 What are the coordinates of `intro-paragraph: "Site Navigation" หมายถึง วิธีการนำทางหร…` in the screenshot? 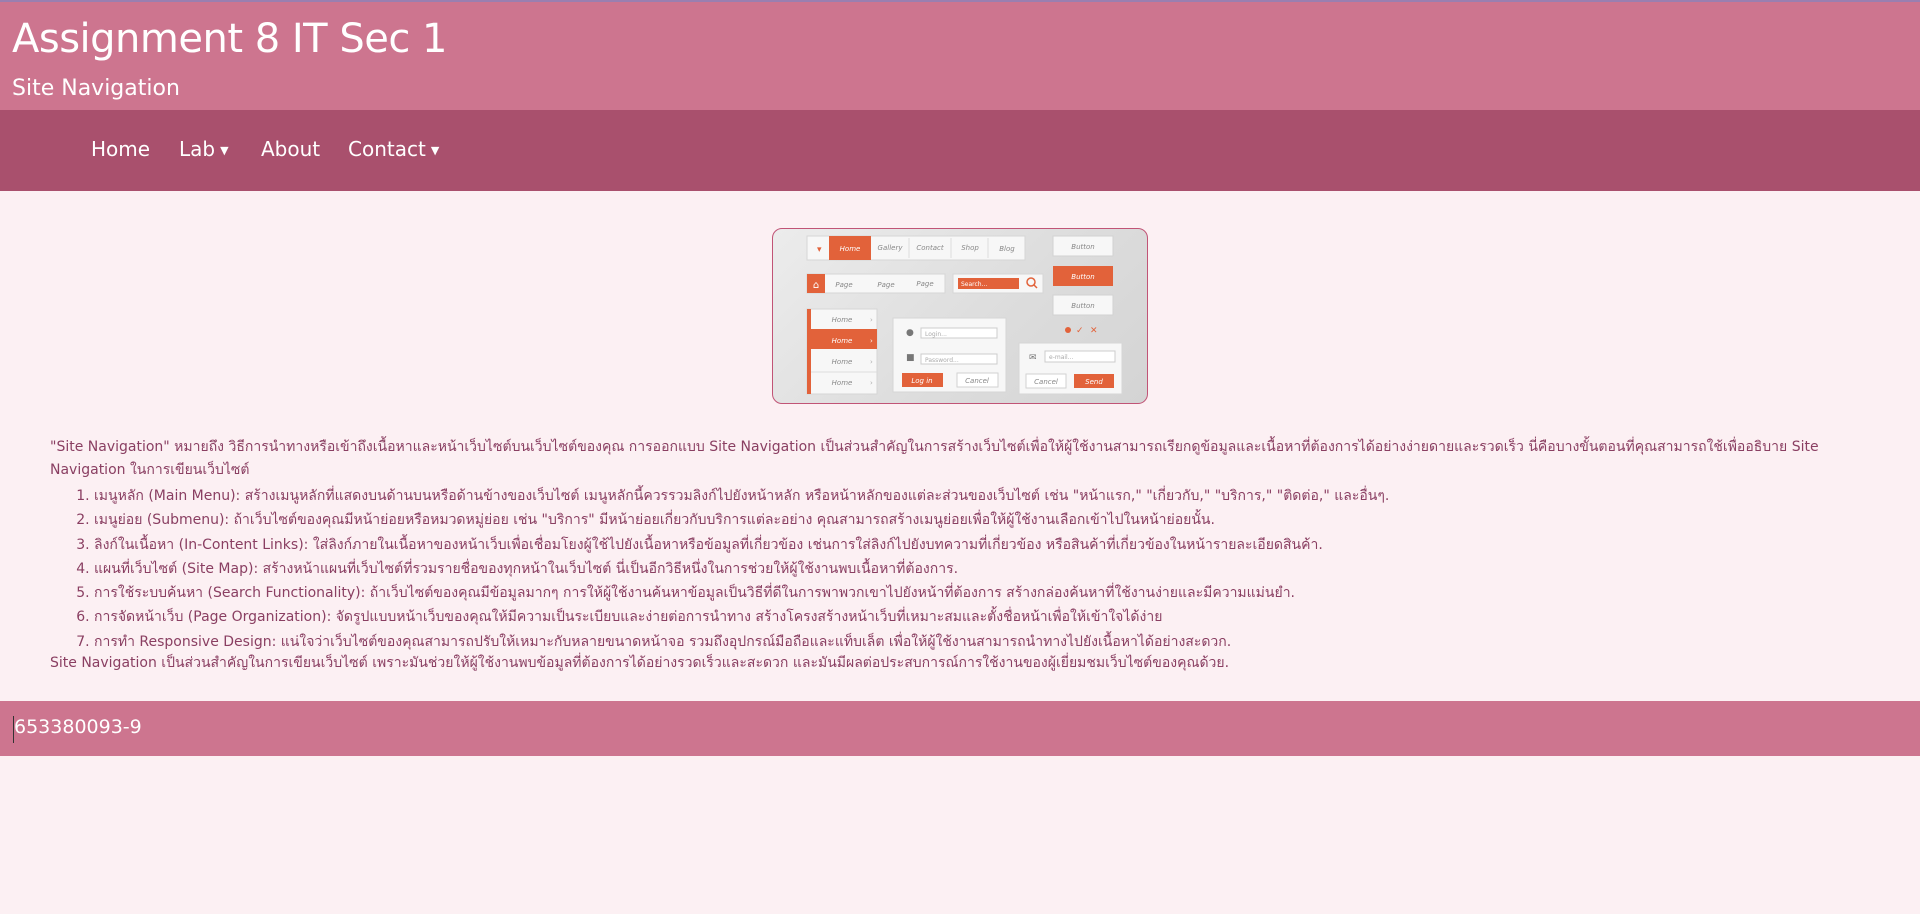 It's located at (934, 458).